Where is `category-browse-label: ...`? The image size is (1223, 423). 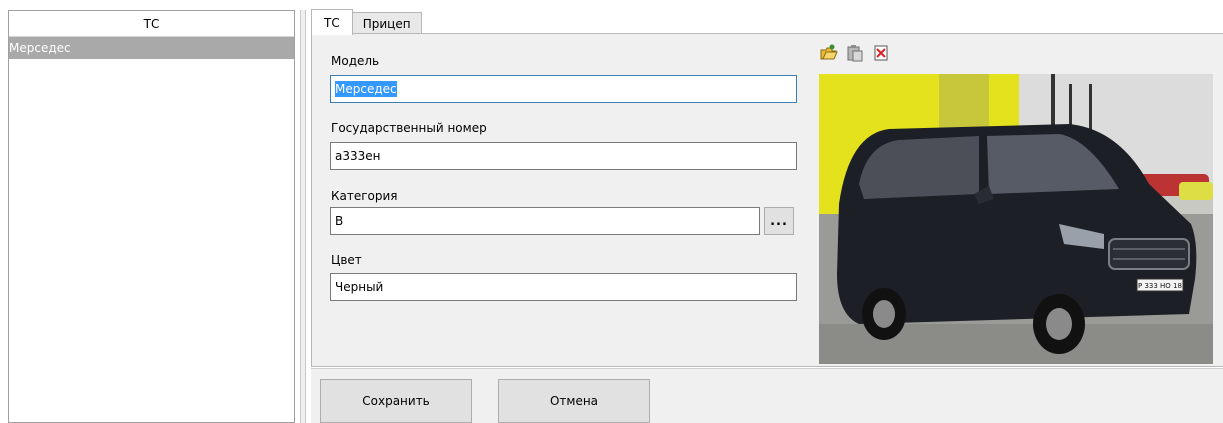
category-browse-label: ... is located at coordinates (779, 221).